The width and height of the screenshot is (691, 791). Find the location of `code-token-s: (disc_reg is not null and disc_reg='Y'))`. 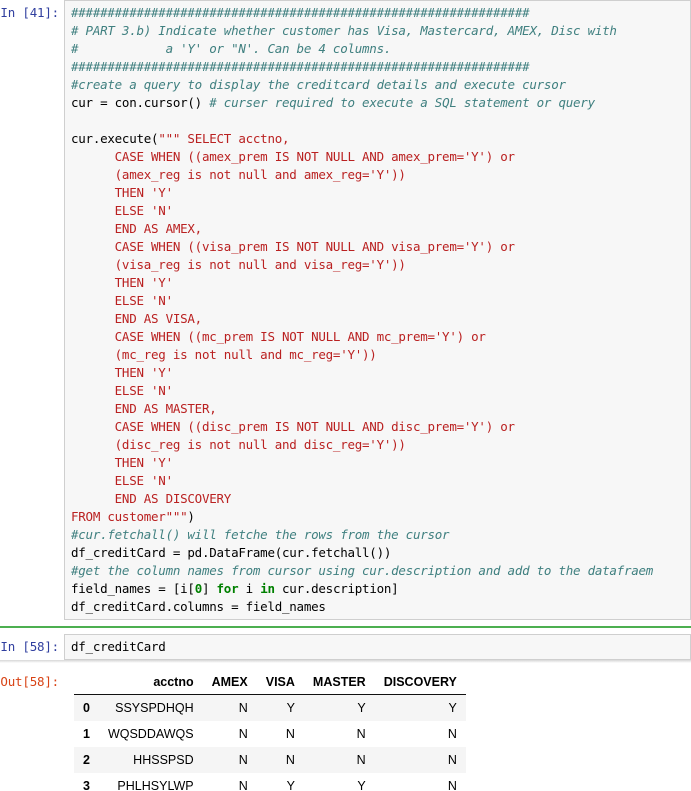

code-token-s: (disc_reg is not null and disc_reg='Y')) is located at coordinates (238, 444).